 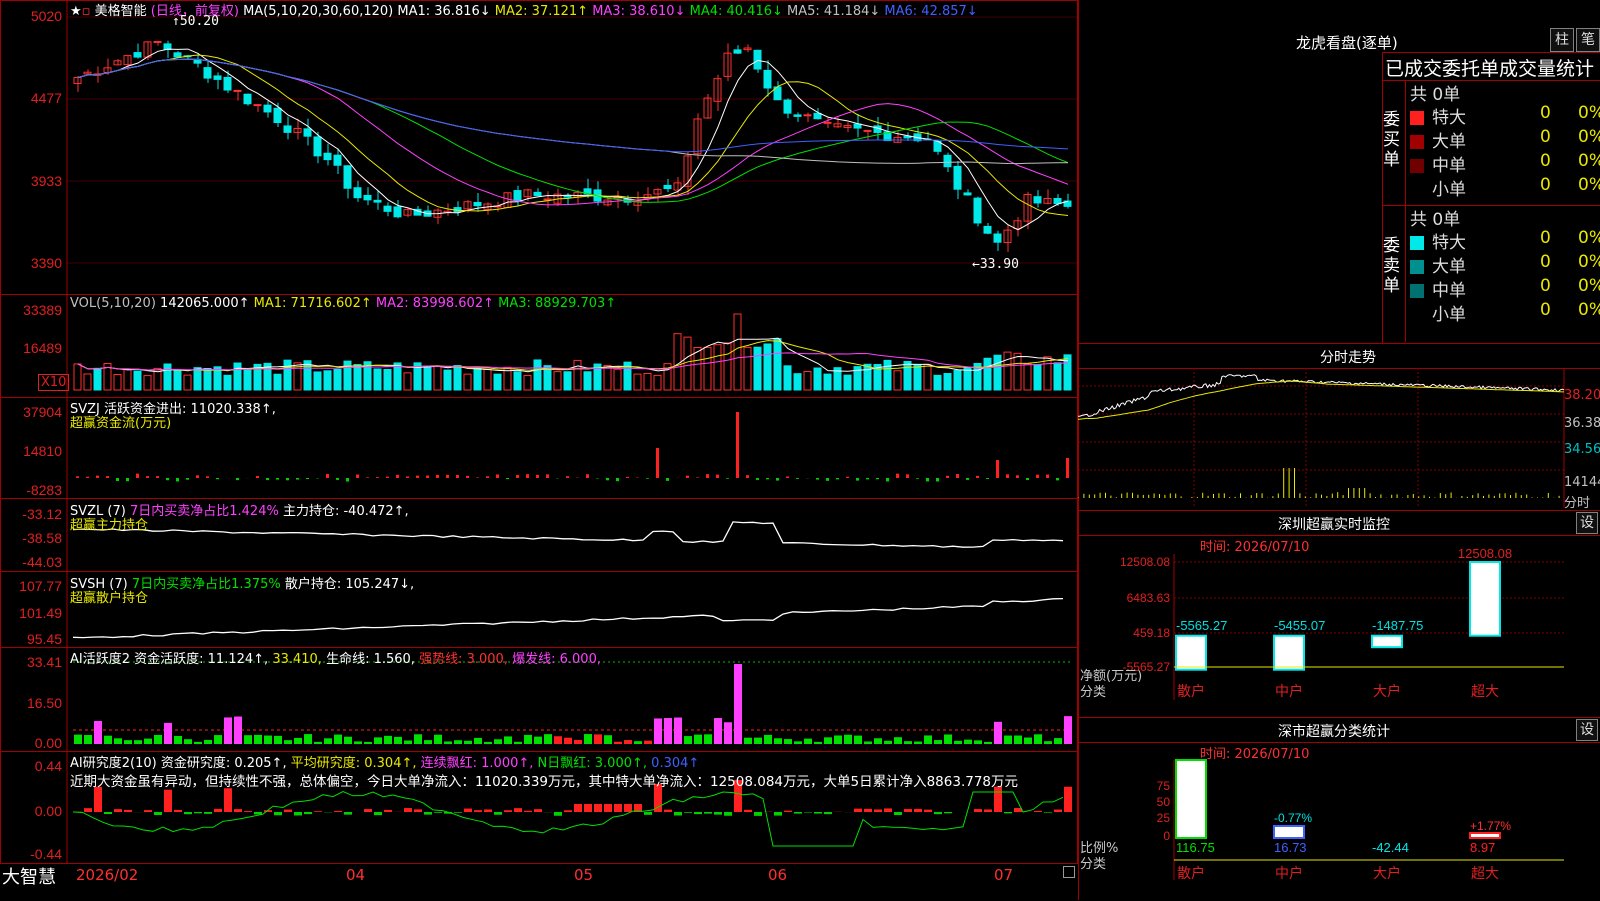 What do you see at coordinates (1587, 730) in the screenshot?
I see `classify-settings-button: 设` at bounding box center [1587, 730].